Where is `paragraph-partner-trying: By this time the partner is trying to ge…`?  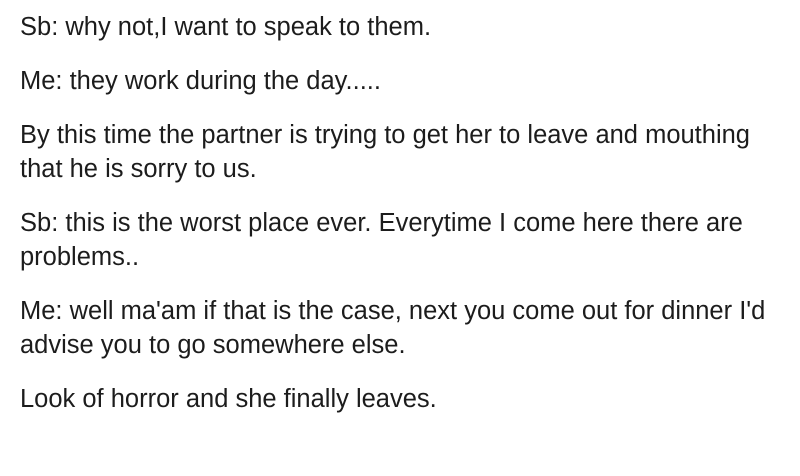
paragraph-partner-trying: By this time the partner is trying to ge… is located at coordinates (385, 152).